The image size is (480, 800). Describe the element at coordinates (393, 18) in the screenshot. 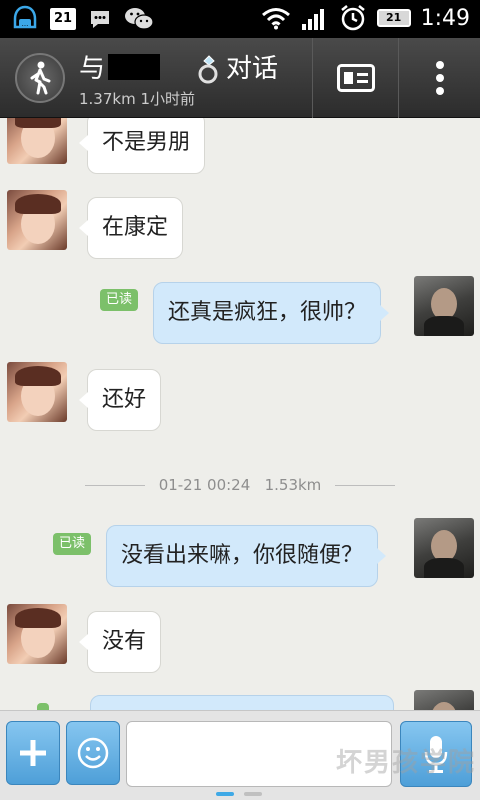

I see `battery-icon: 21` at that location.